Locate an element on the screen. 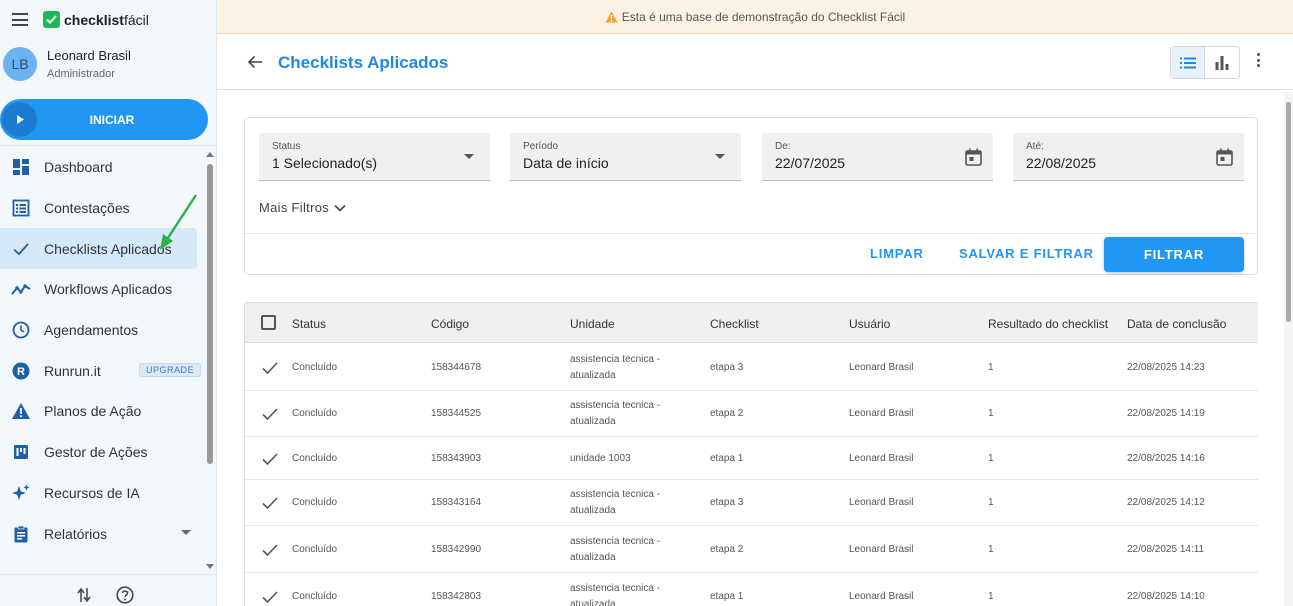  sidebar-scroll-thumb is located at coordinates (210, 314).